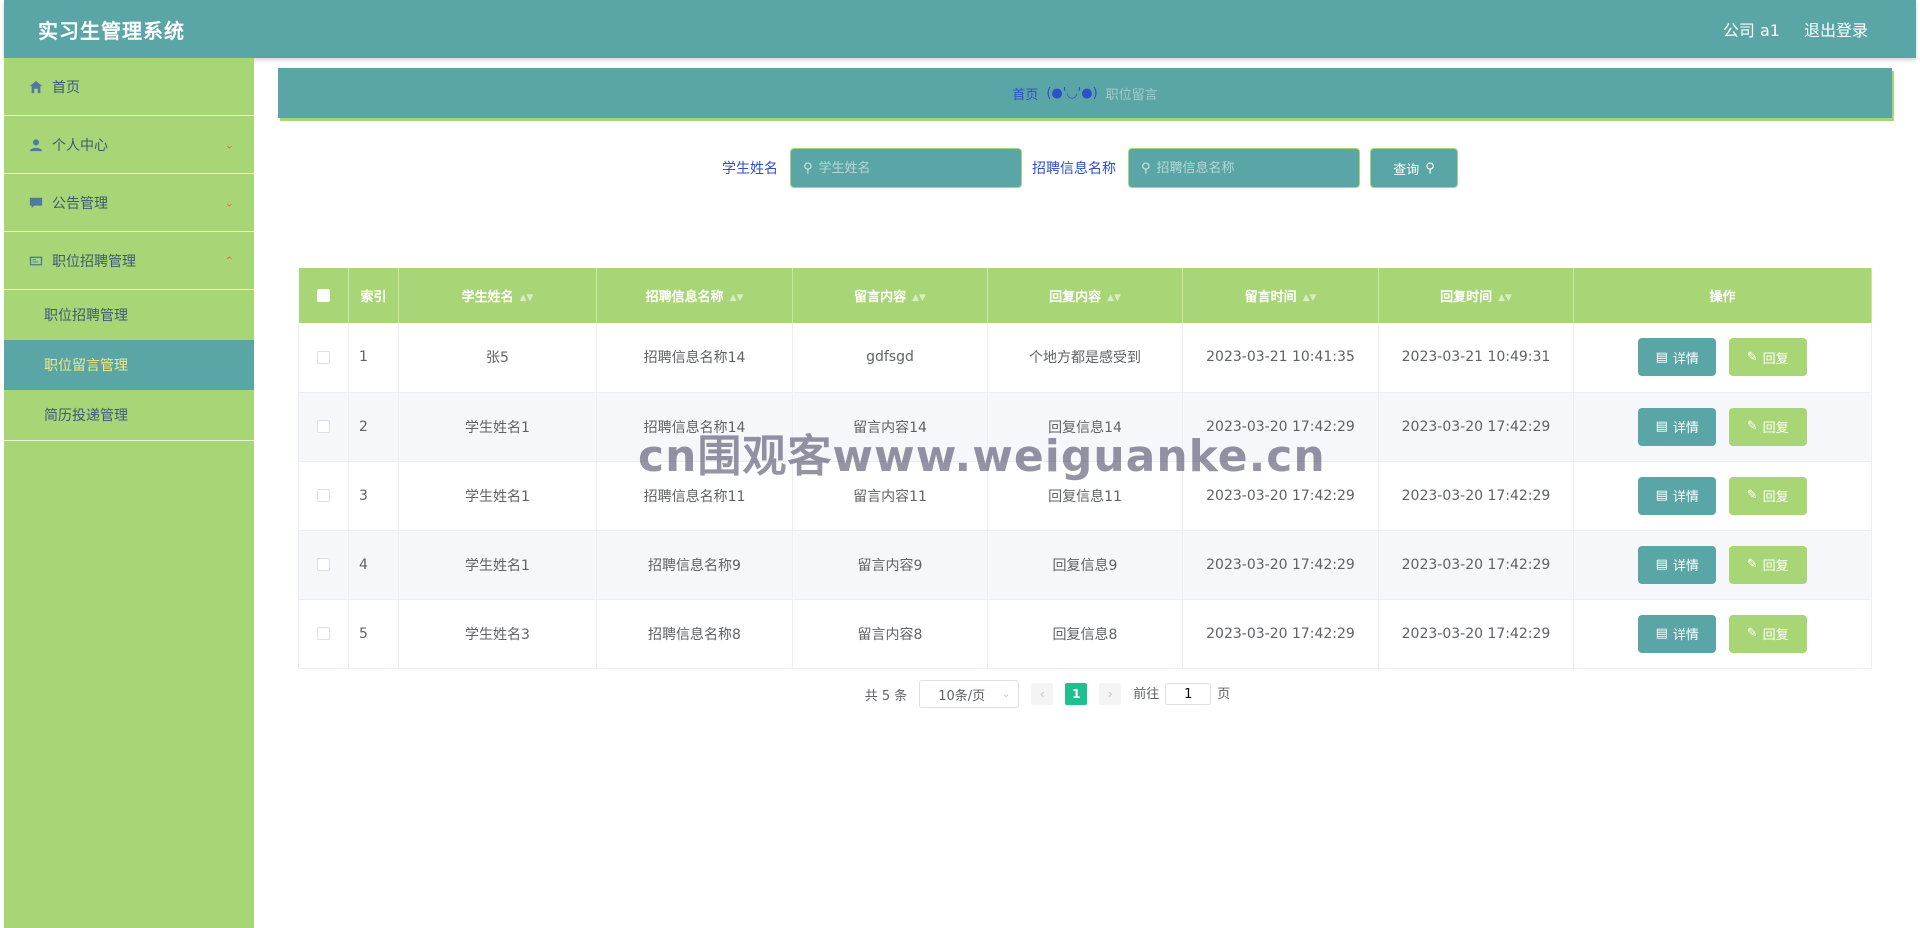 This screenshot has height=928, width=1920. Describe the element at coordinates (229, 260) in the screenshot. I see `chevron-up-icon: ⌃` at that location.